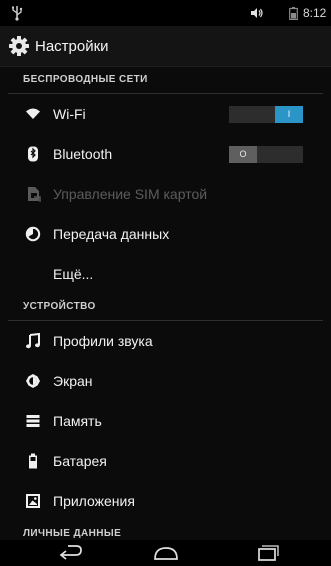  Describe the element at coordinates (33, 154) in the screenshot. I see `bluetooth-icon` at that location.